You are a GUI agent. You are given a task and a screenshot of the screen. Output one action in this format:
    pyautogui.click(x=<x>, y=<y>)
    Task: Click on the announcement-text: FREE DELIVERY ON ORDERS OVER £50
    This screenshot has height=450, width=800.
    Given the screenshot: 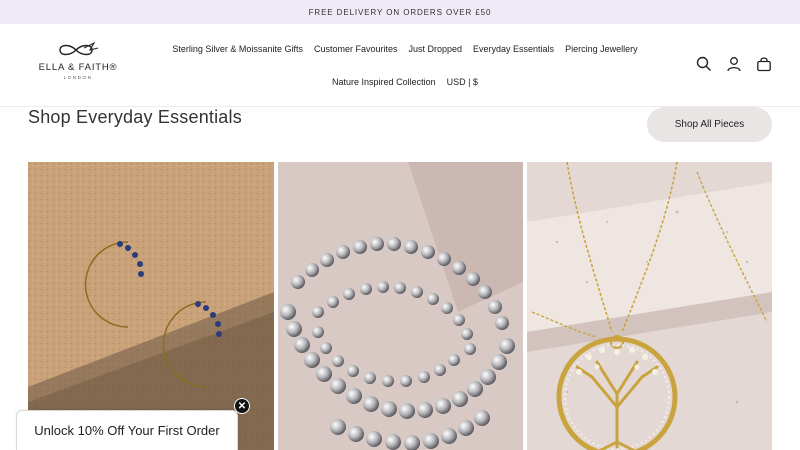 What is the action you would take?
    pyautogui.click(x=400, y=12)
    